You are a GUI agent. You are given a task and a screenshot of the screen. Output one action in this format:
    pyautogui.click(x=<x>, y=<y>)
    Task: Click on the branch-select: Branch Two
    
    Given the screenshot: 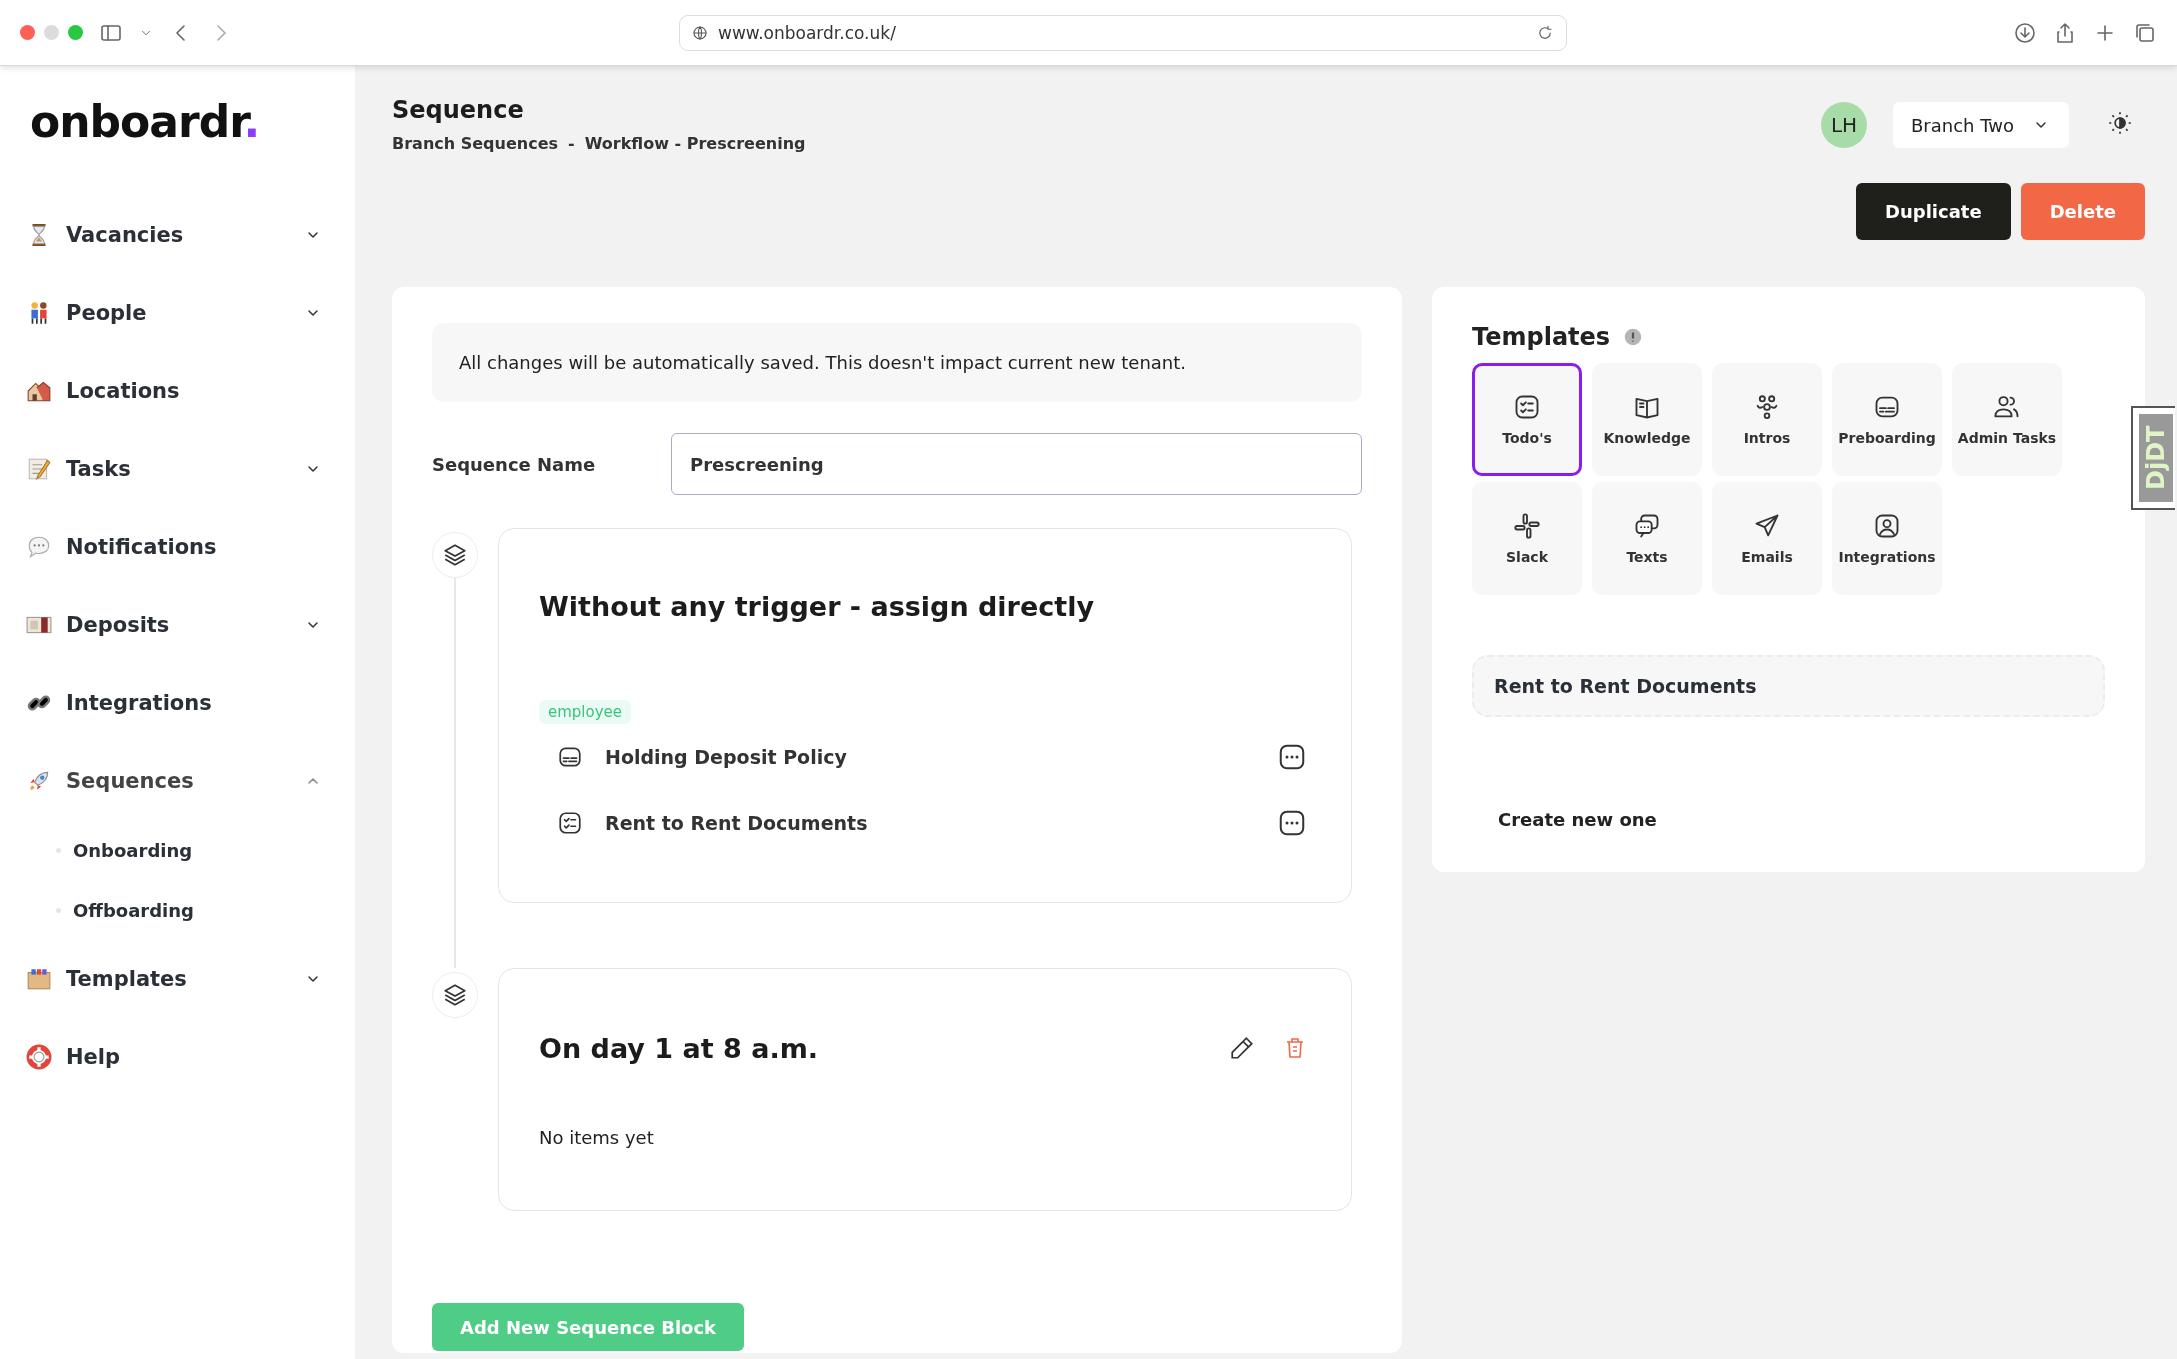 What is the action you would take?
    pyautogui.click(x=1981, y=125)
    